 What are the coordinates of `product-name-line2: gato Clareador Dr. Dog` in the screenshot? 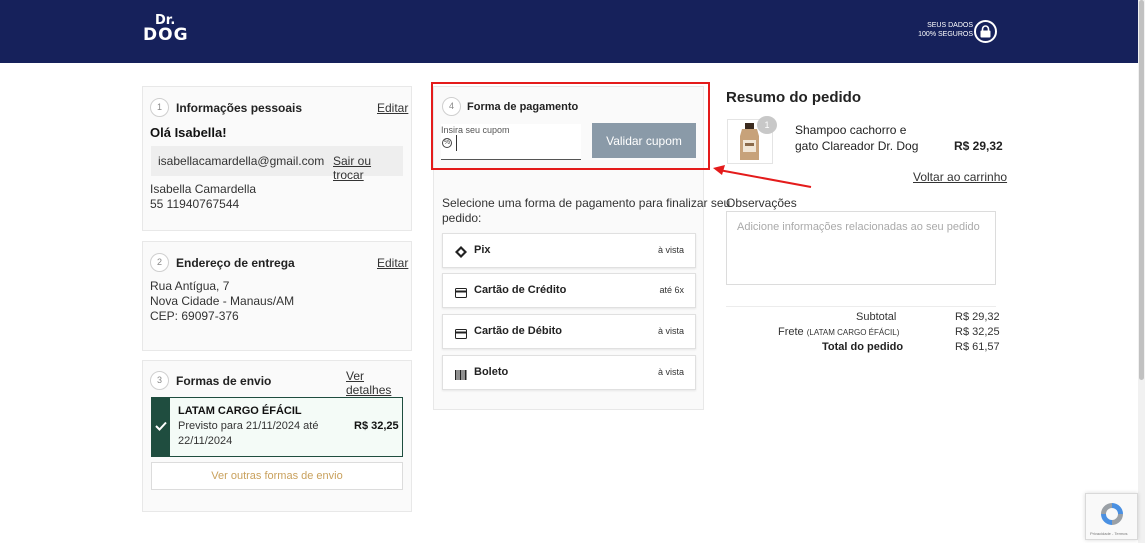 It's located at (857, 146).